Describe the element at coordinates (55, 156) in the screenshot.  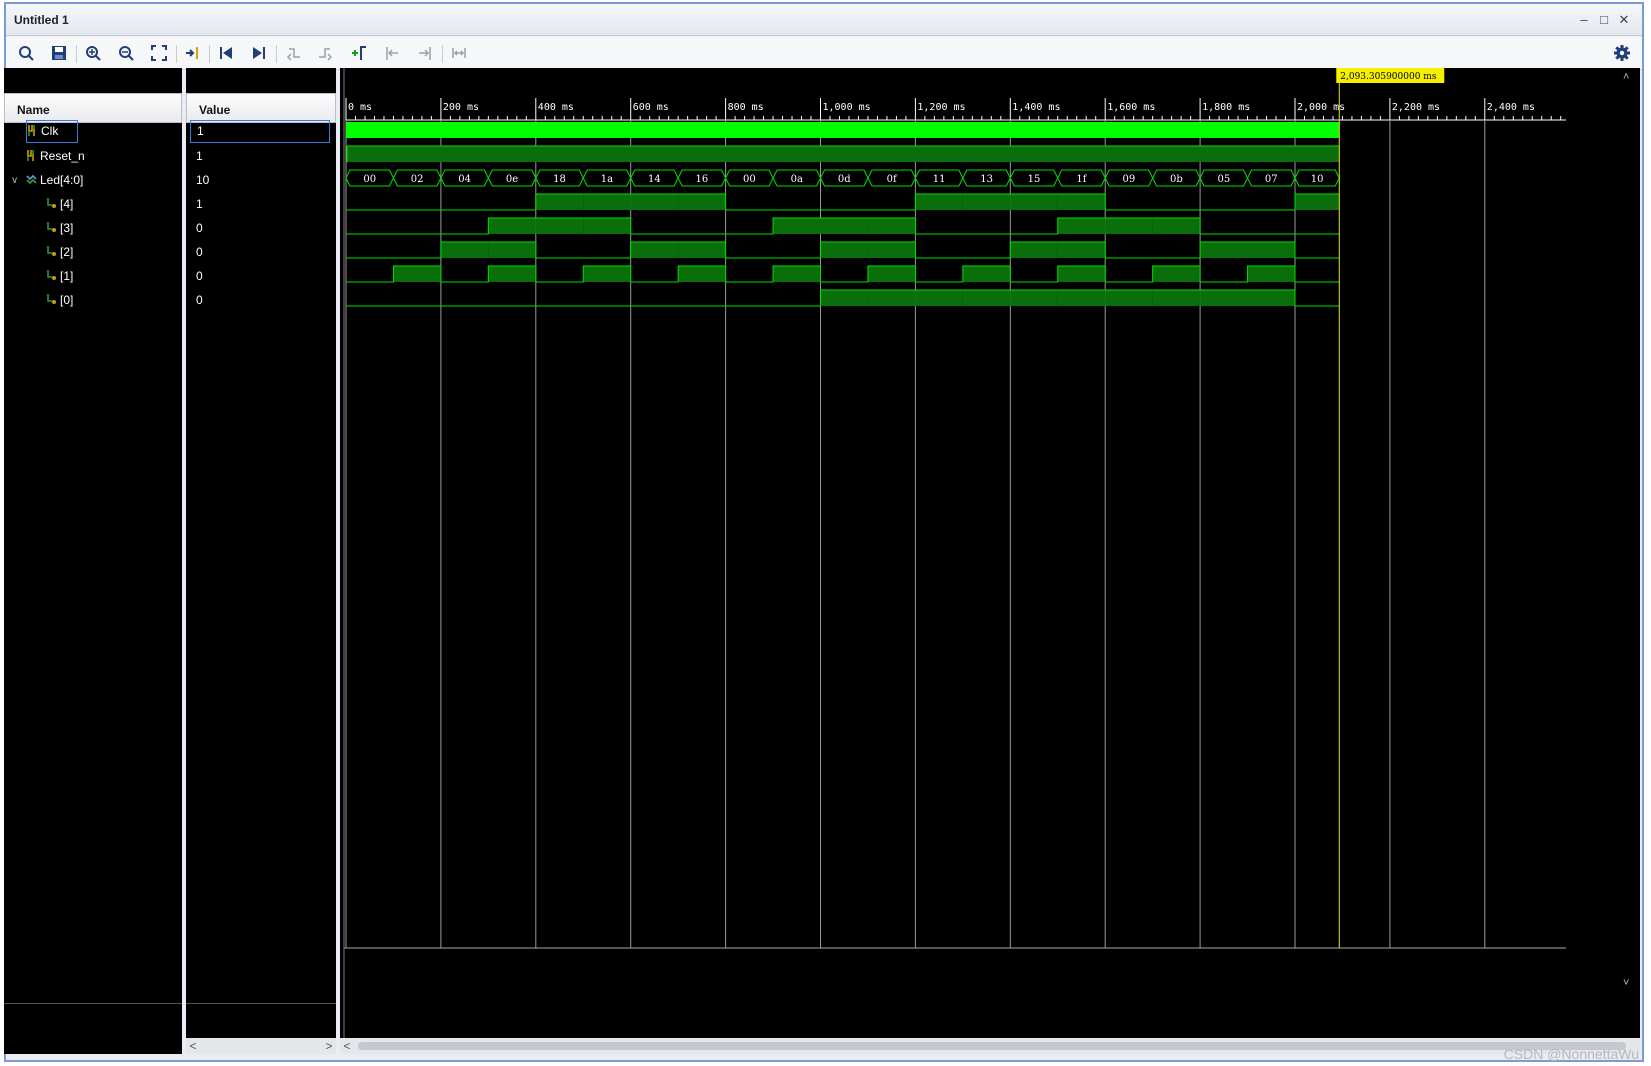
I see `signal-row: Reset_n` at that location.